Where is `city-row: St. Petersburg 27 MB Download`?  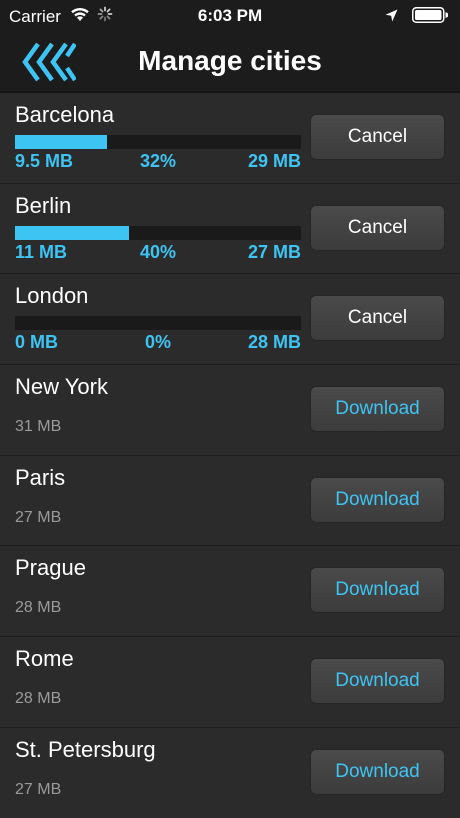 city-row: St. Petersburg 27 MB Download is located at coordinates (230, 773).